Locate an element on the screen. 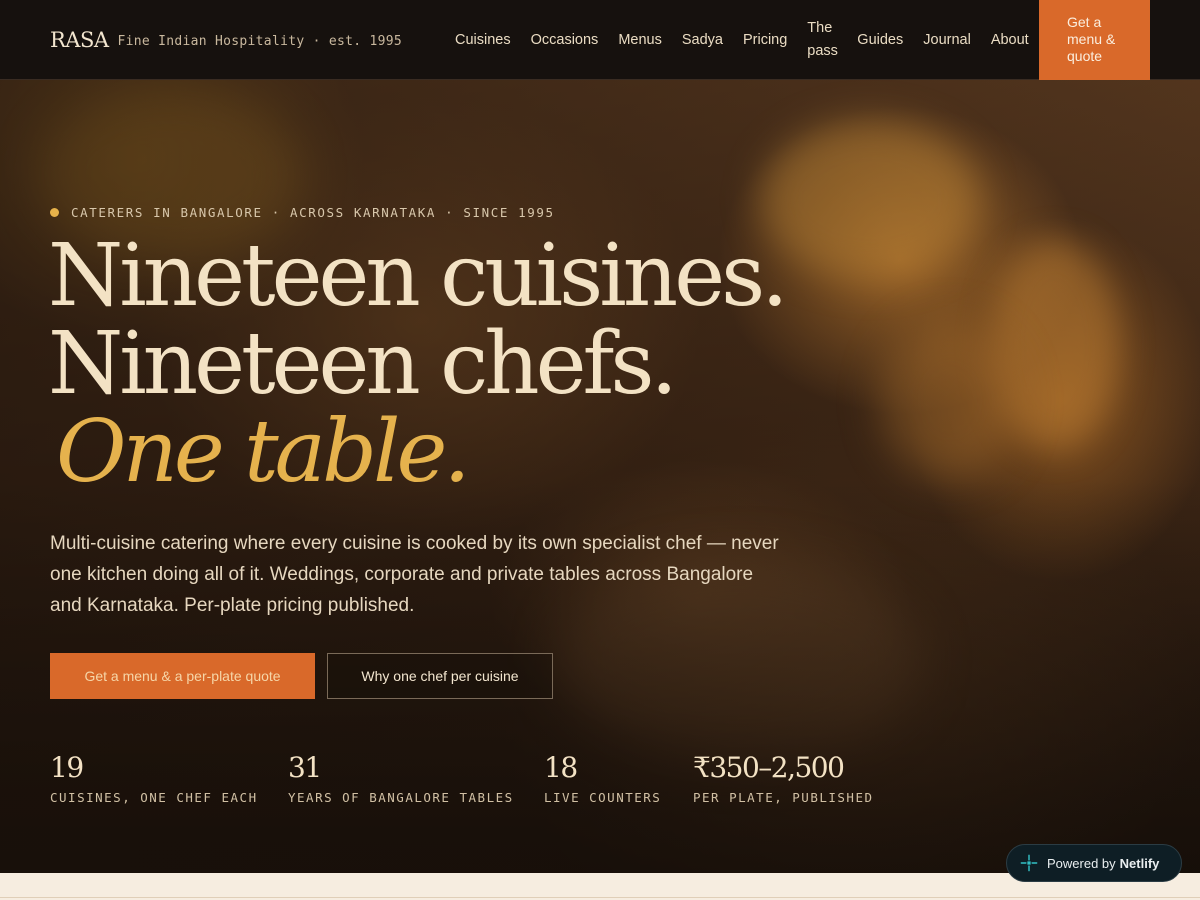  badge-brand: Netlify is located at coordinates (1139, 863).